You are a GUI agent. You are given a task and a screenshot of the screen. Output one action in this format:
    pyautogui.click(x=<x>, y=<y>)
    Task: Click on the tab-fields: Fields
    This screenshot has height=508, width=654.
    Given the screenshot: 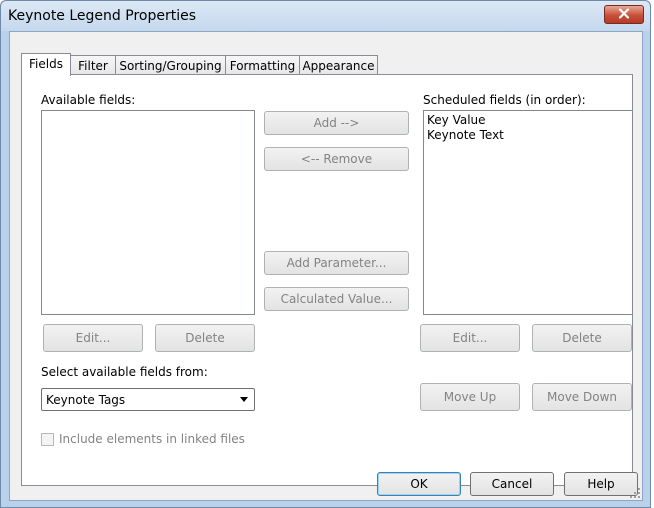 What is the action you would take?
    pyautogui.click(x=46, y=64)
    